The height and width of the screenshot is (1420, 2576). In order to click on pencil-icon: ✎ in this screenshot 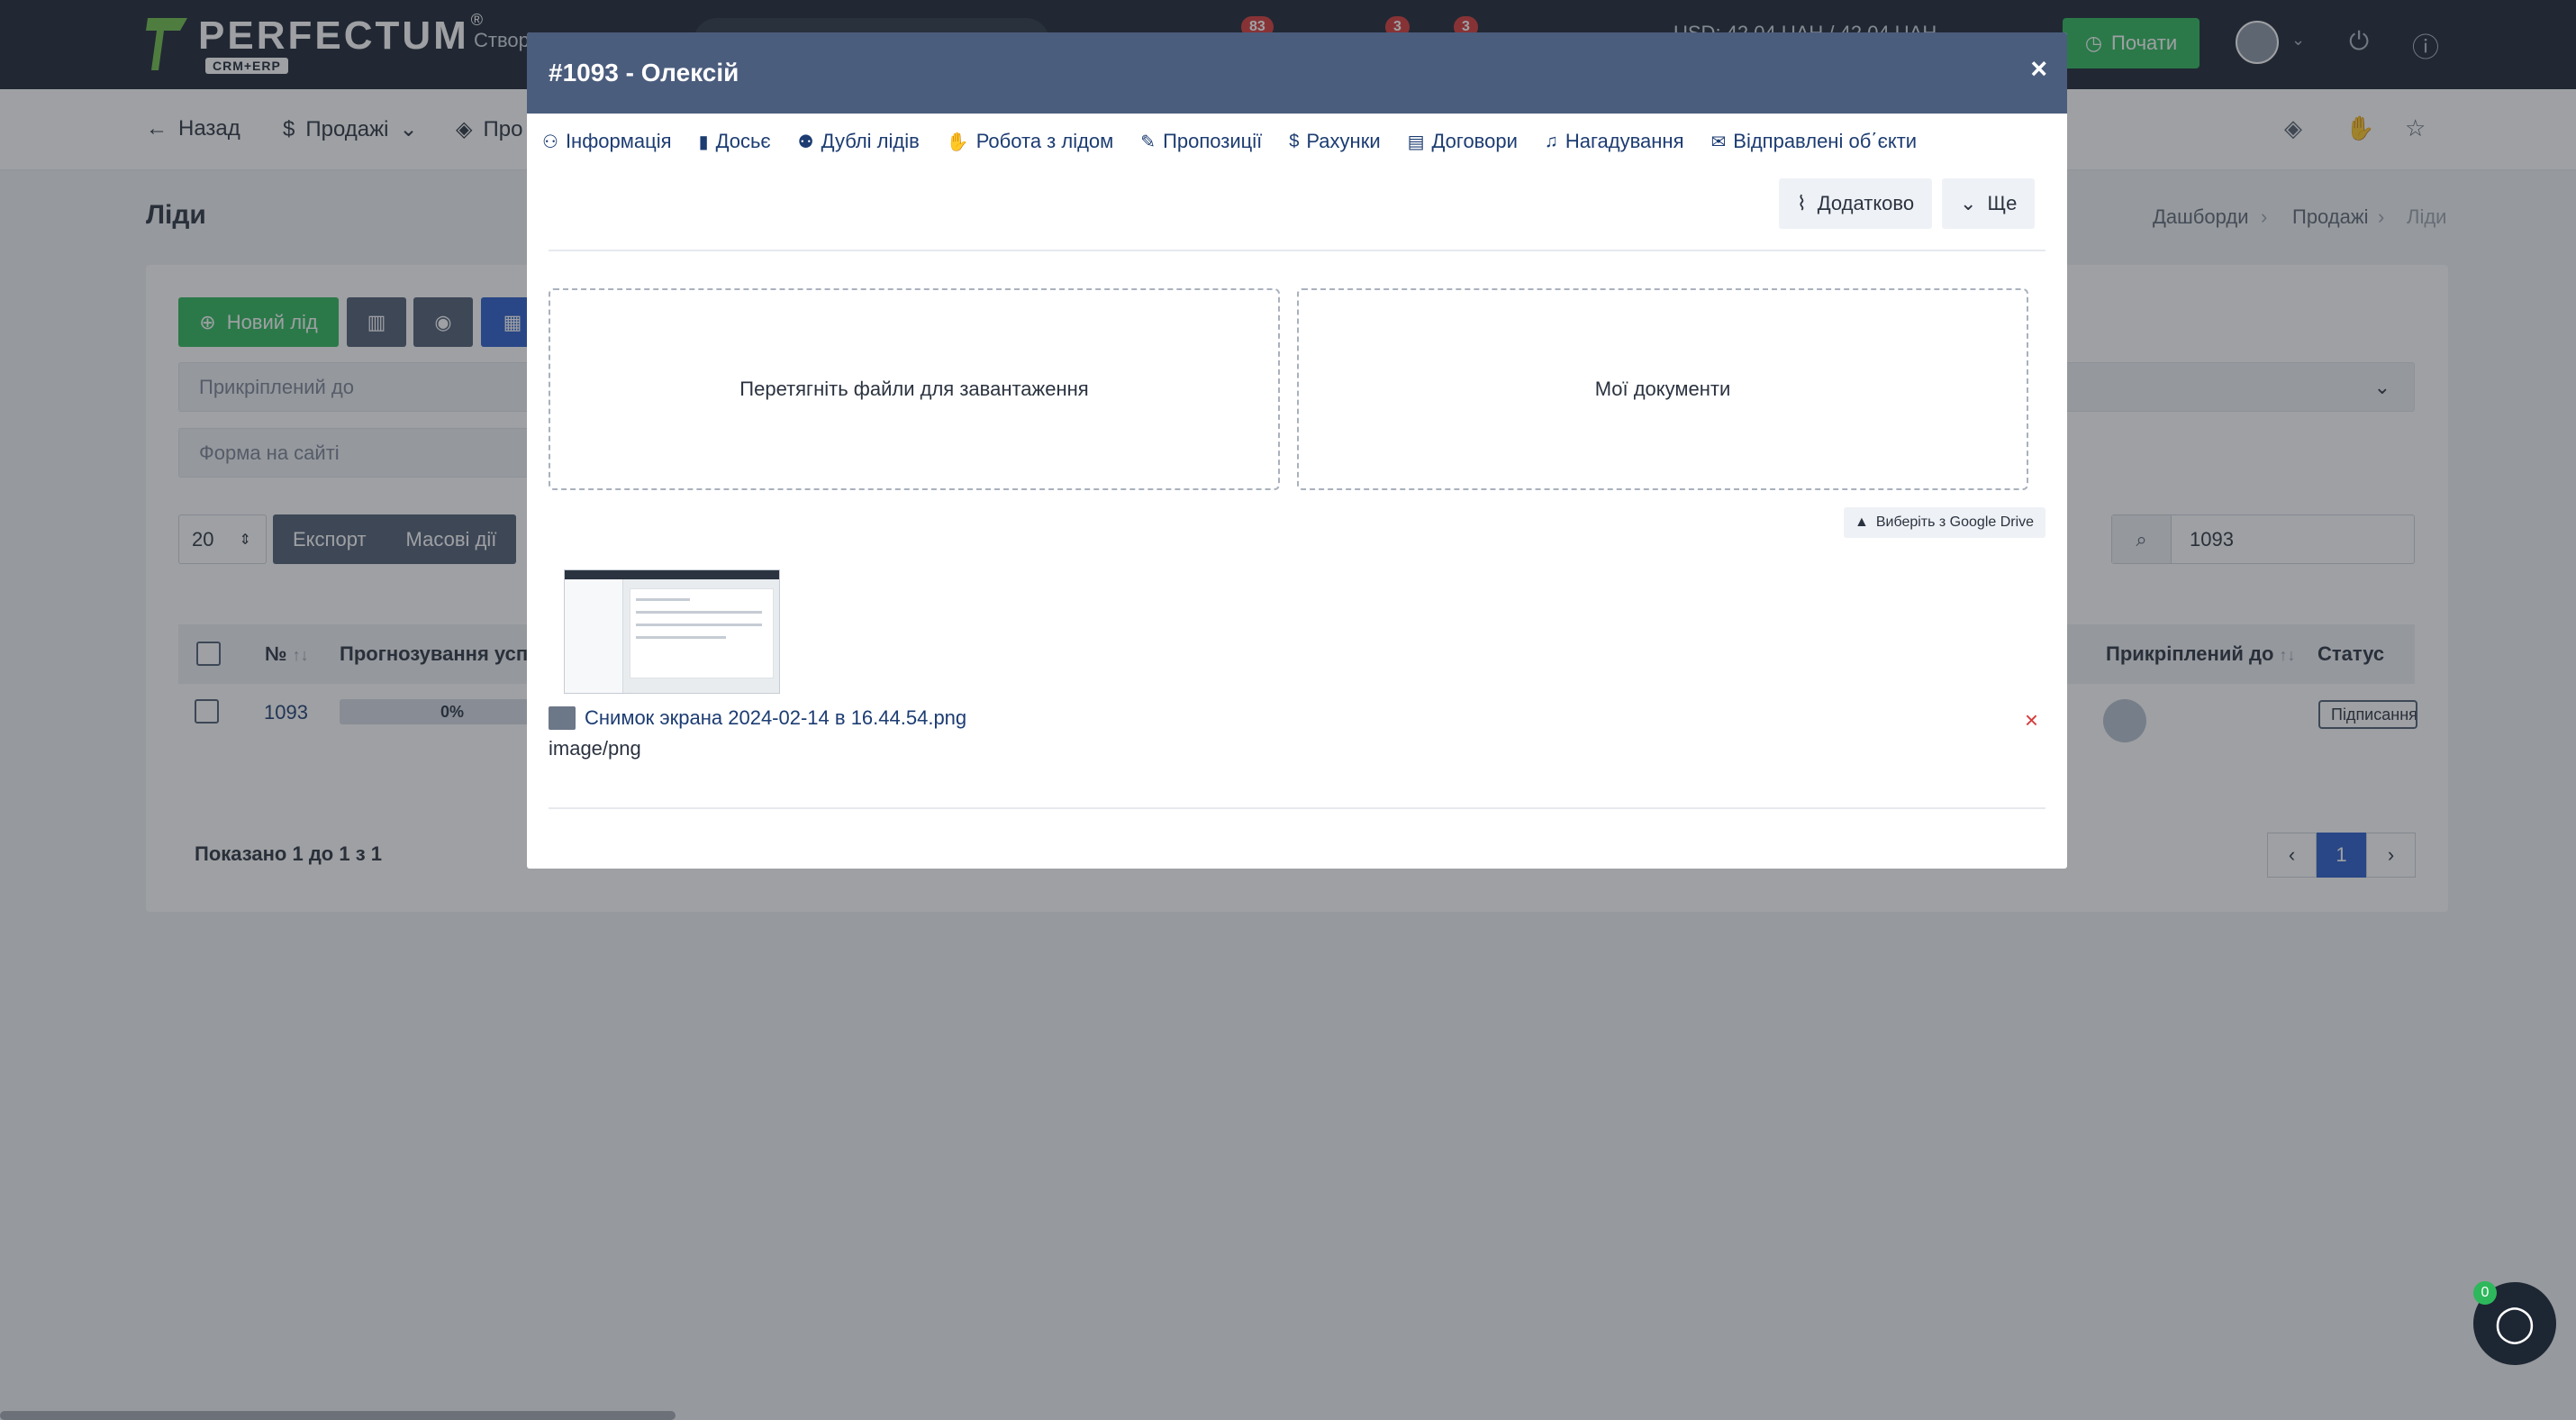, I will do `click(1148, 142)`.